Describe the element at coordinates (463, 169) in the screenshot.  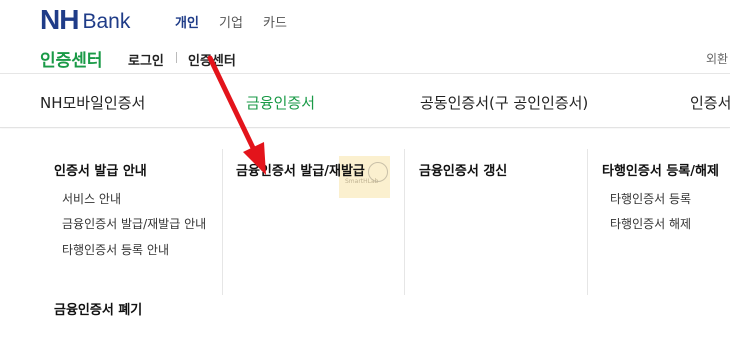
I see `menu-title-renewal: 금융인증서 갱신` at that location.